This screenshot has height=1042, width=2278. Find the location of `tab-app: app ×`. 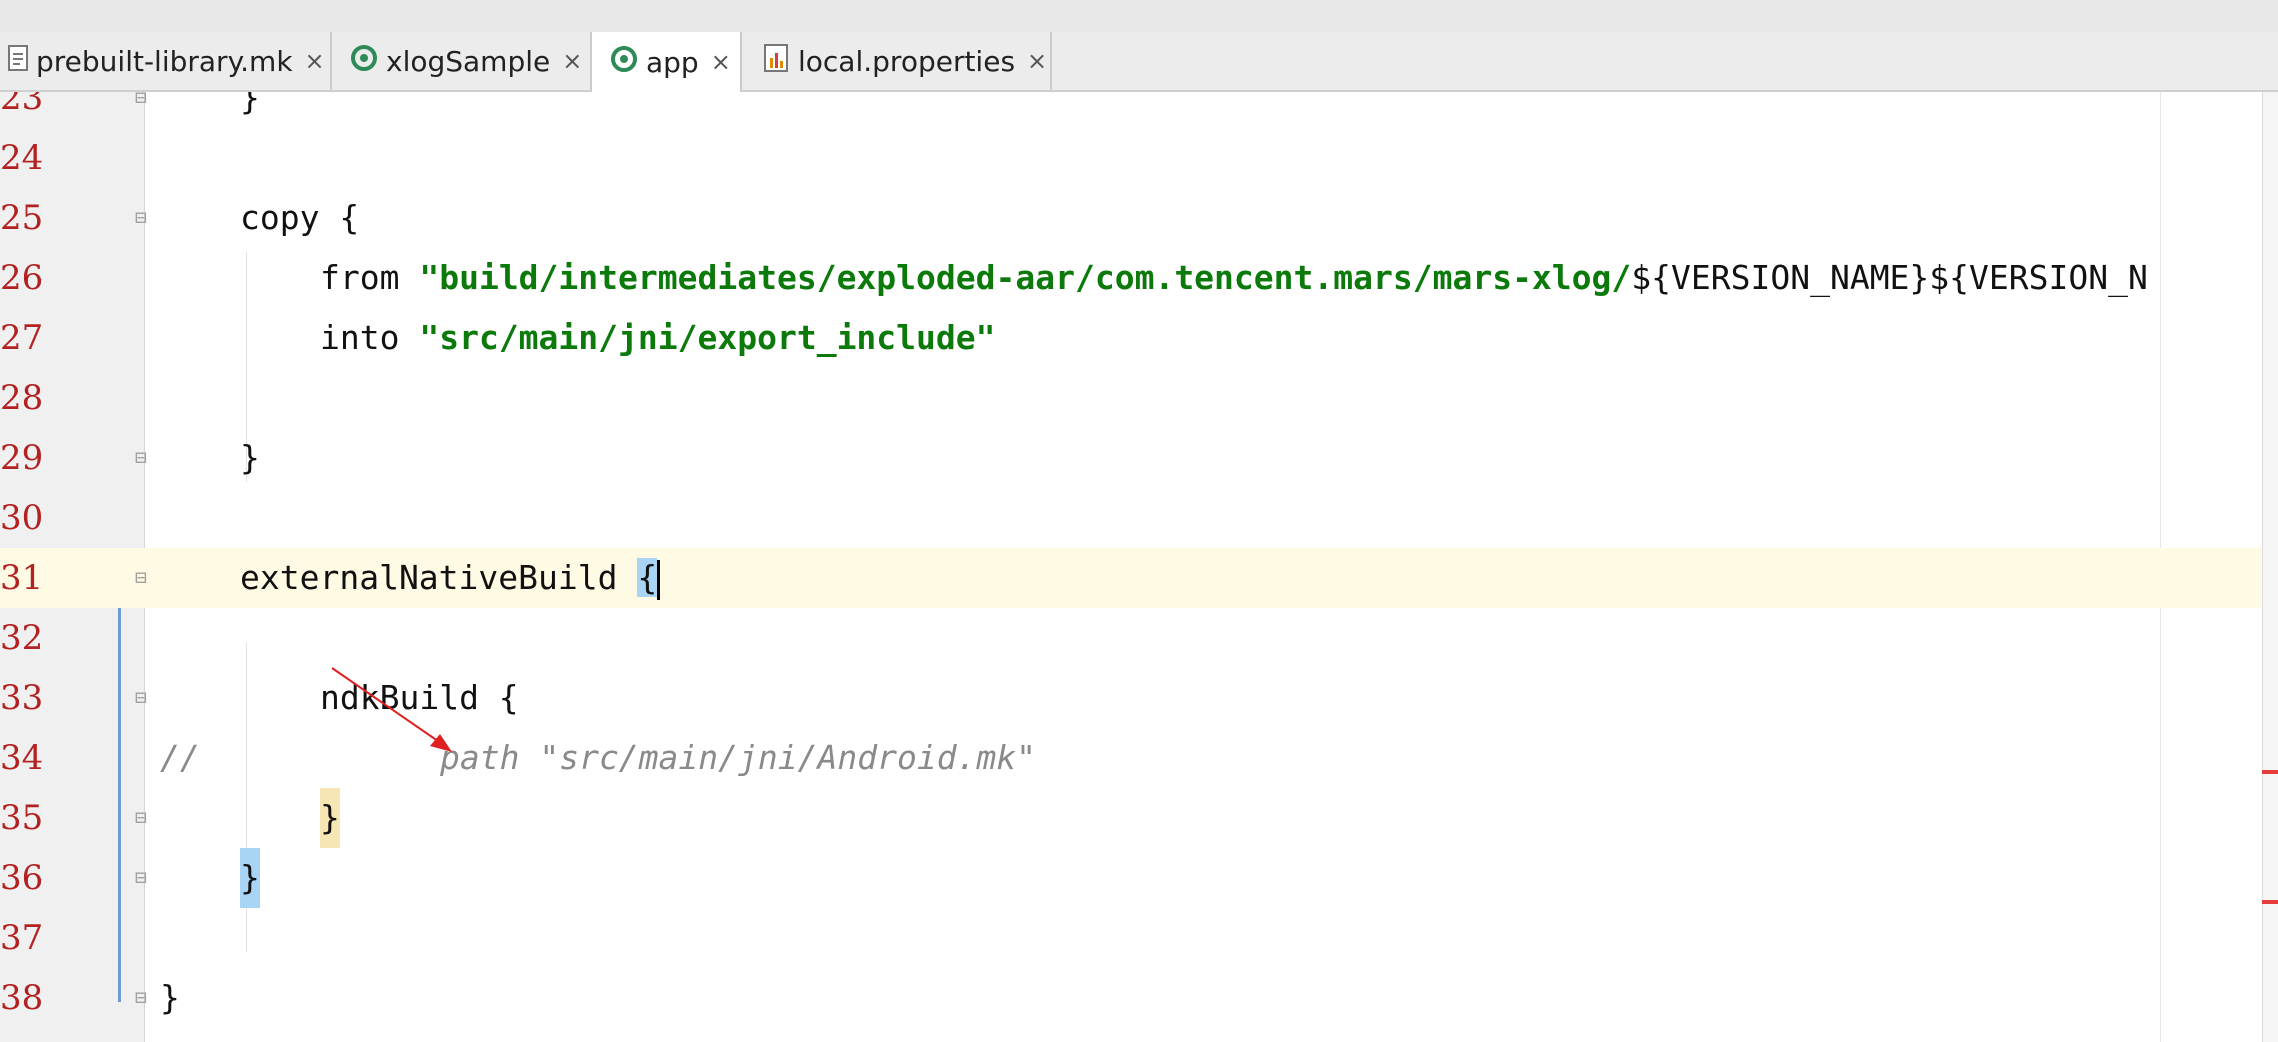

tab-app: app × is located at coordinates (667, 62).